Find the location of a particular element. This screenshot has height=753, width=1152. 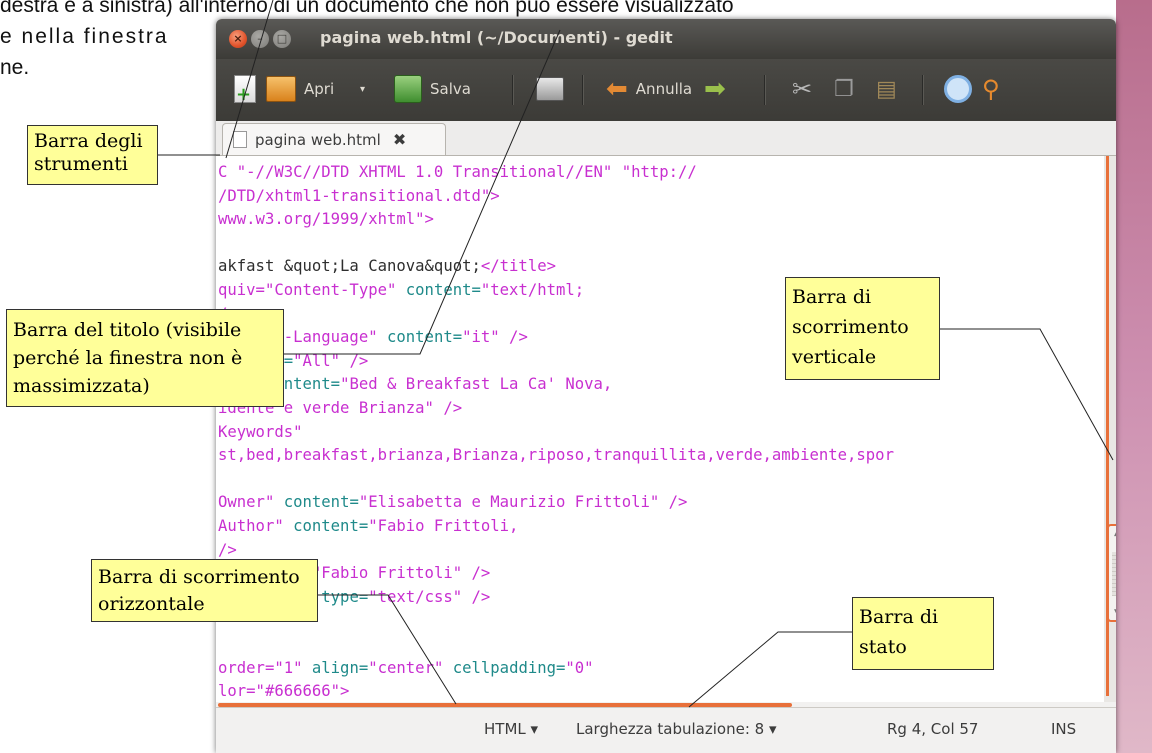

open-folder-icon is located at coordinates (281, 89).